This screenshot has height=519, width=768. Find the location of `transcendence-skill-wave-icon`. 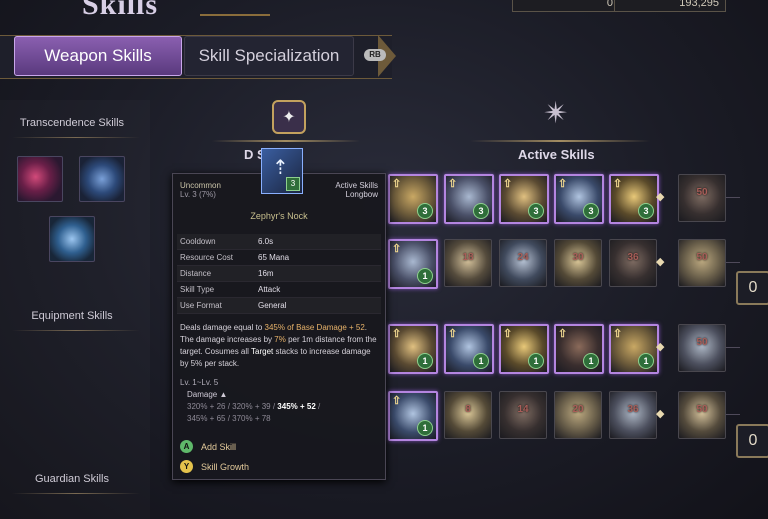

transcendence-skill-wave-icon is located at coordinates (102, 179).